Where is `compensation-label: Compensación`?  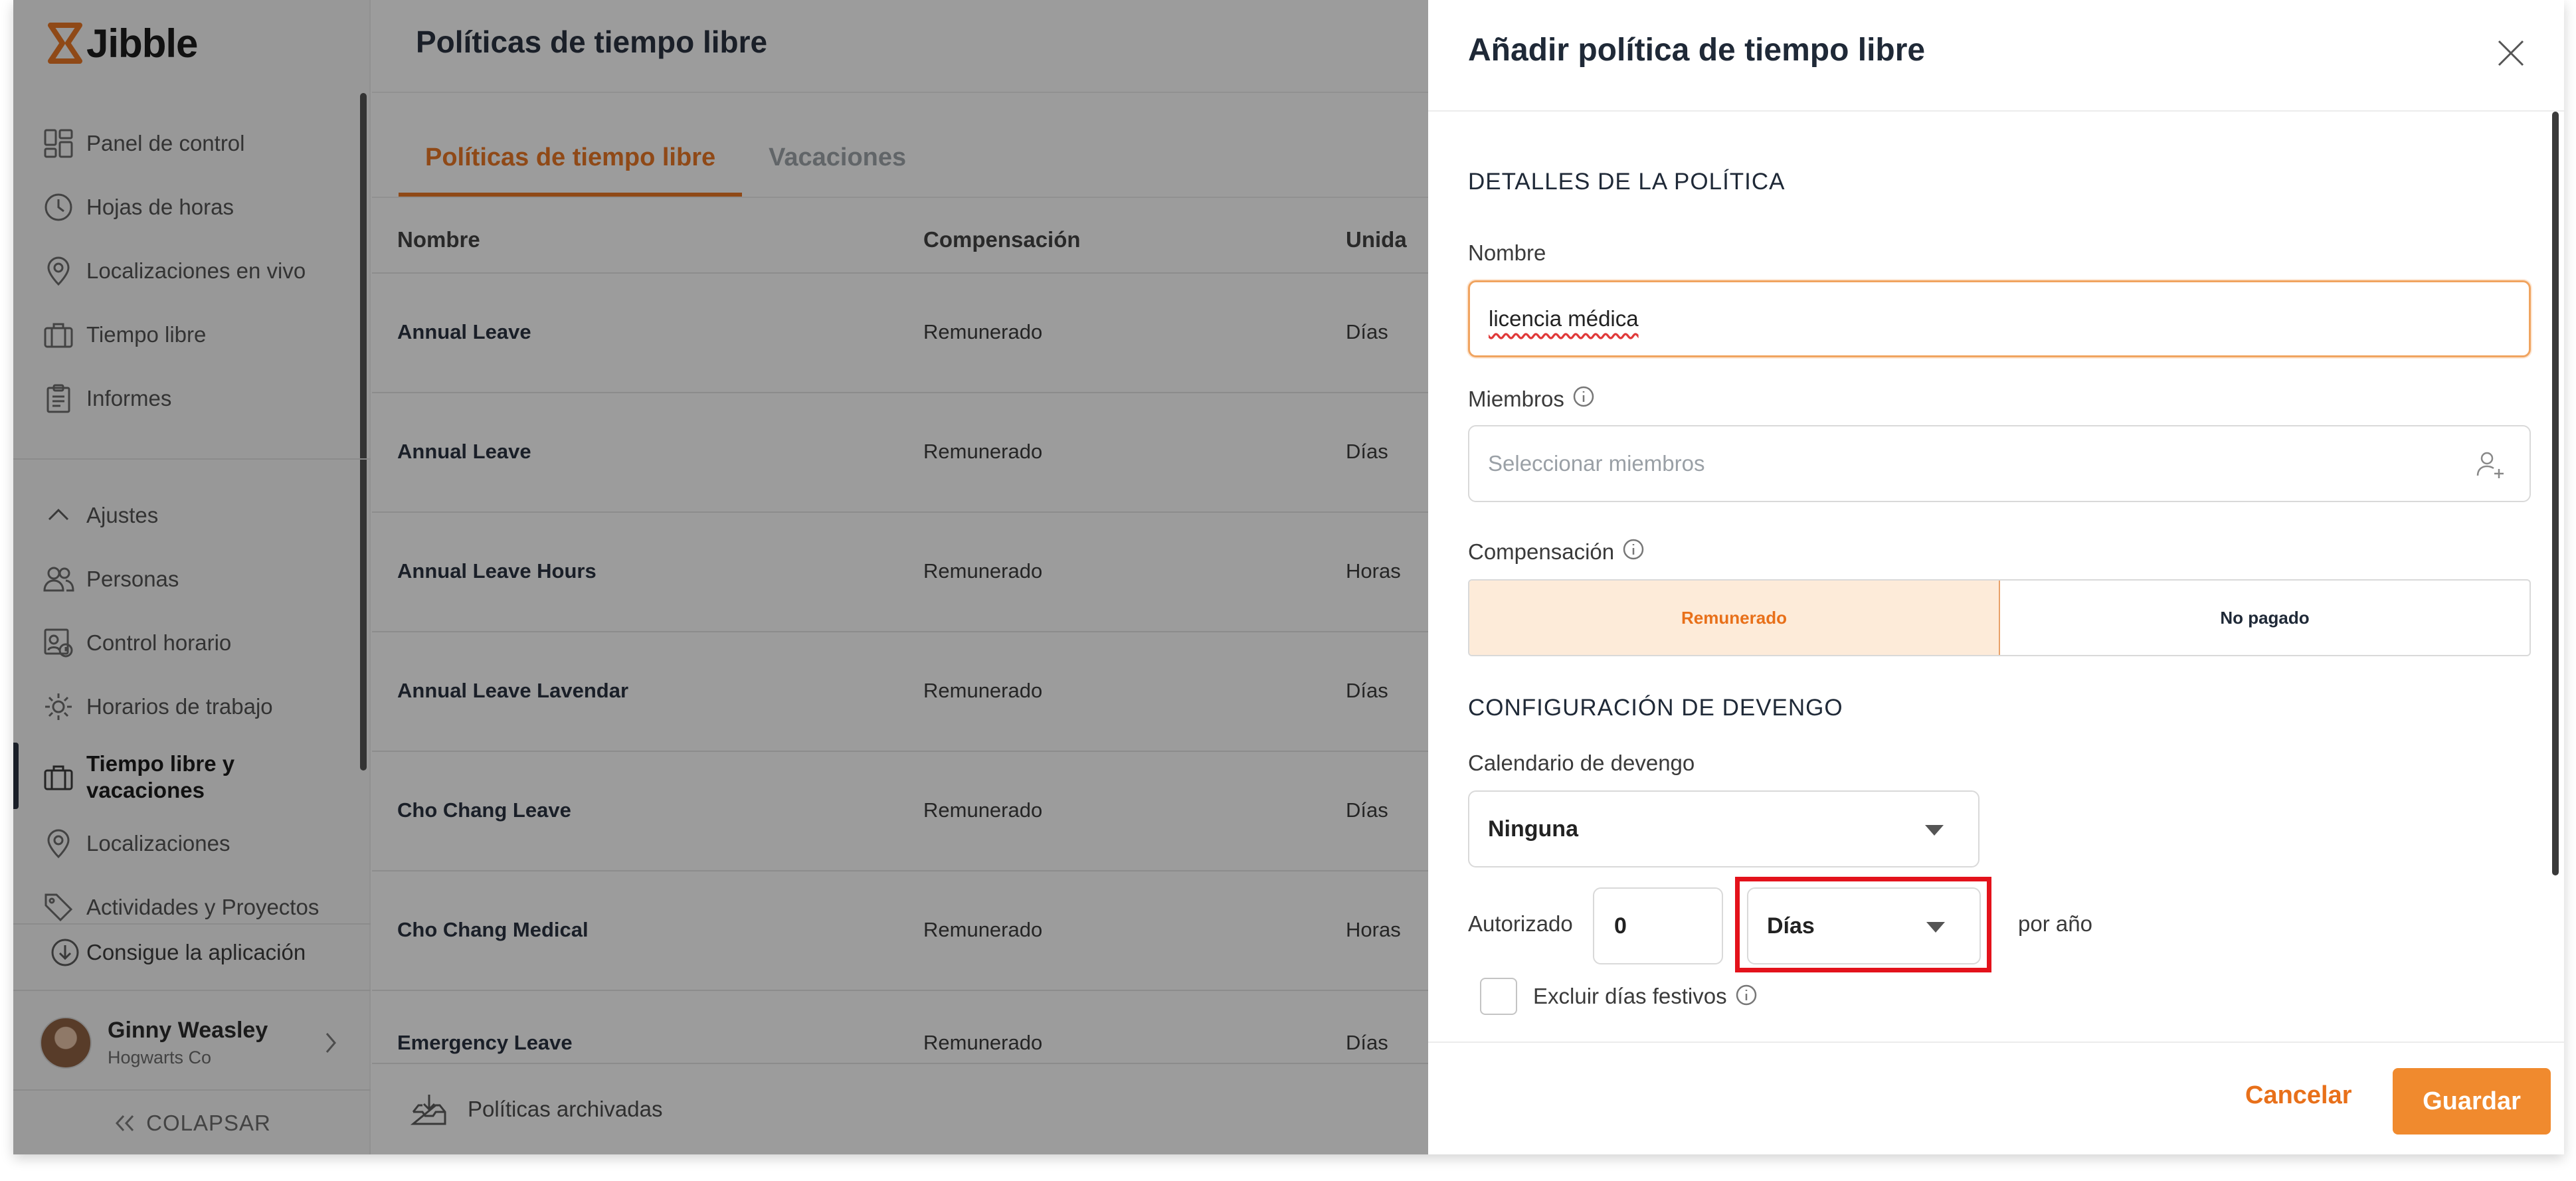
compensation-label: Compensación is located at coordinates (1556, 552).